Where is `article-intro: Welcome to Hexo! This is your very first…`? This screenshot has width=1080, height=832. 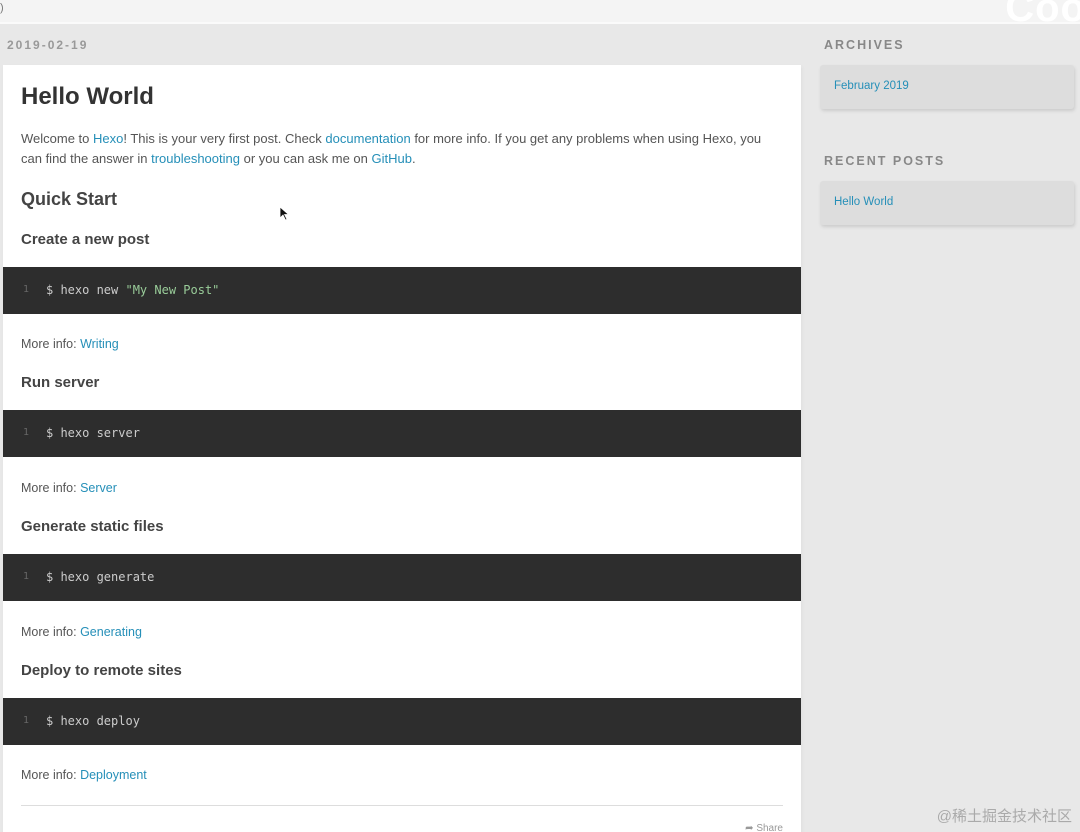 article-intro: Welcome to Hexo! This is your very first… is located at coordinates (391, 148).